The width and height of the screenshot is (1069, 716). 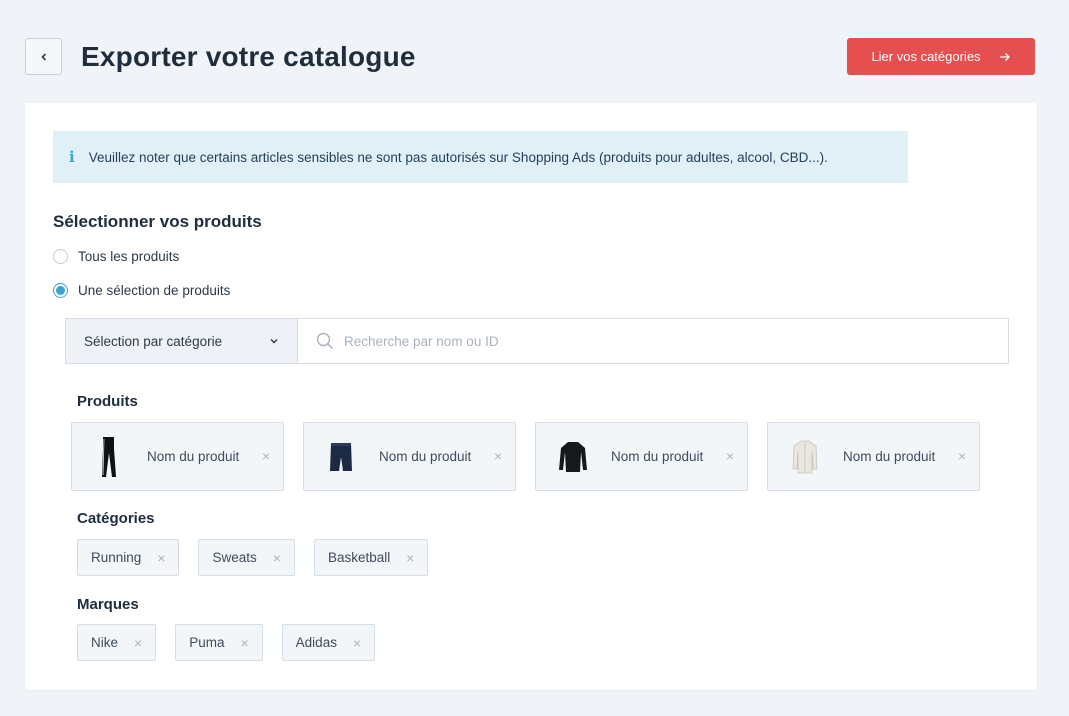 I want to click on radio-selection-products: Une sélection de produits, so click(x=141, y=290).